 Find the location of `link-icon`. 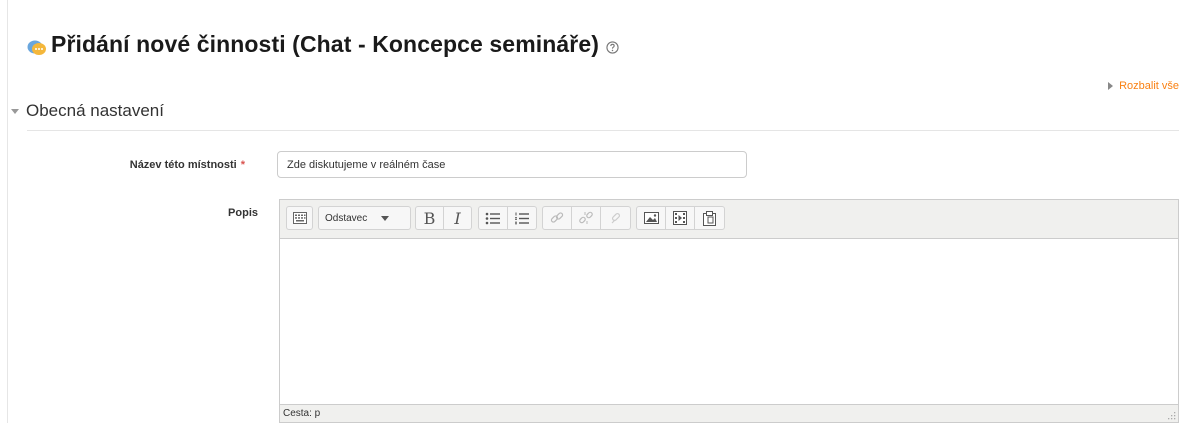

link-icon is located at coordinates (557, 217).